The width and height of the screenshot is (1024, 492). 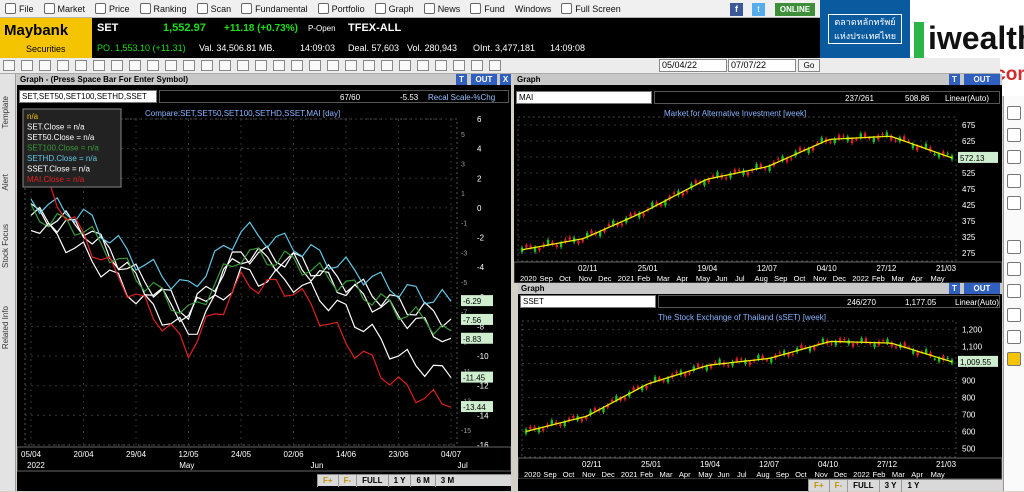 What do you see at coordinates (890, 485) in the screenshot?
I see `range-3y-button: 3 Y` at bounding box center [890, 485].